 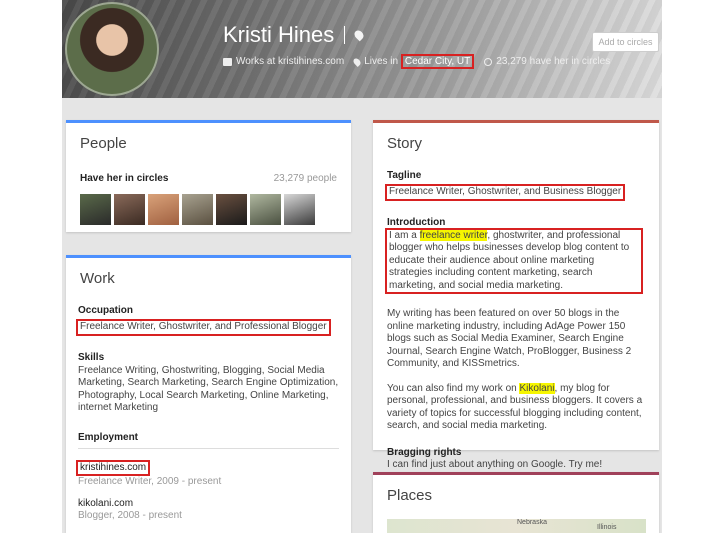 I want to click on people-card: People Have her in circles 23,279 people, so click(x=208, y=176).